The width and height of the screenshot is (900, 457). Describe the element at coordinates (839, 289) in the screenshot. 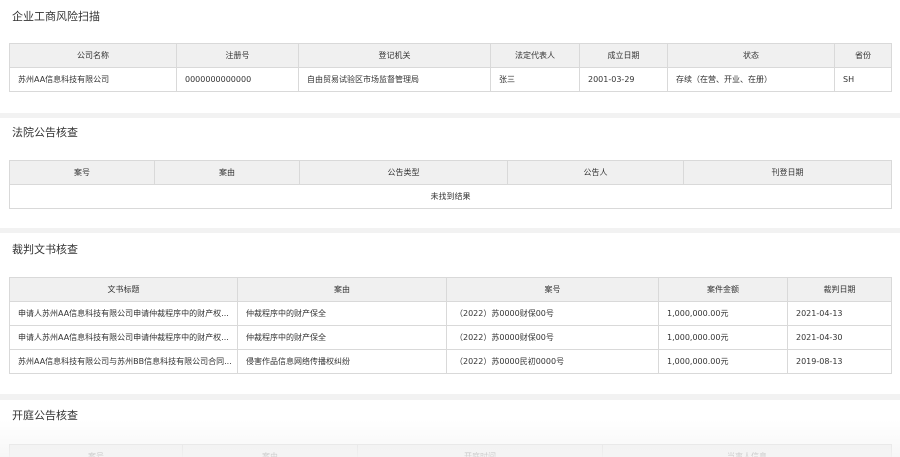

I see `col-judgment-date: 裁判日期` at that location.